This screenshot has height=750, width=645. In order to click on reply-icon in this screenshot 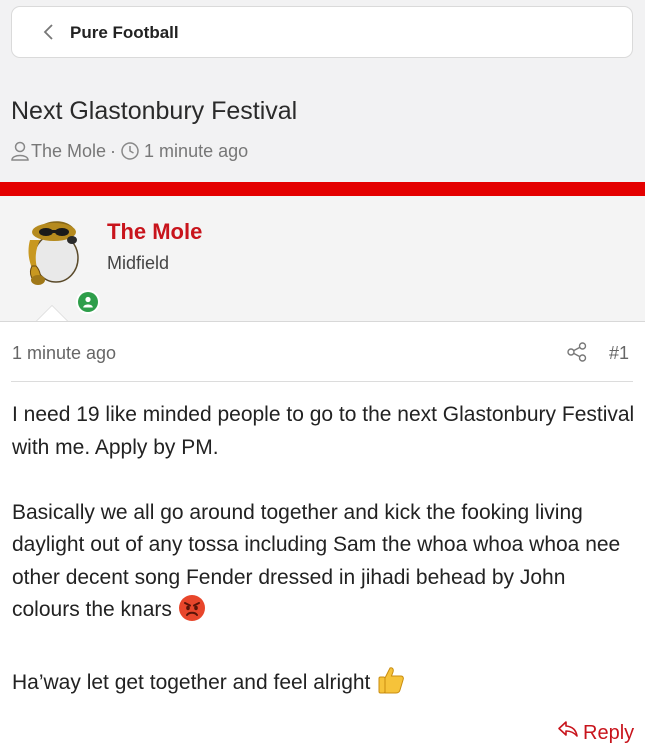, I will do `click(570, 732)`.